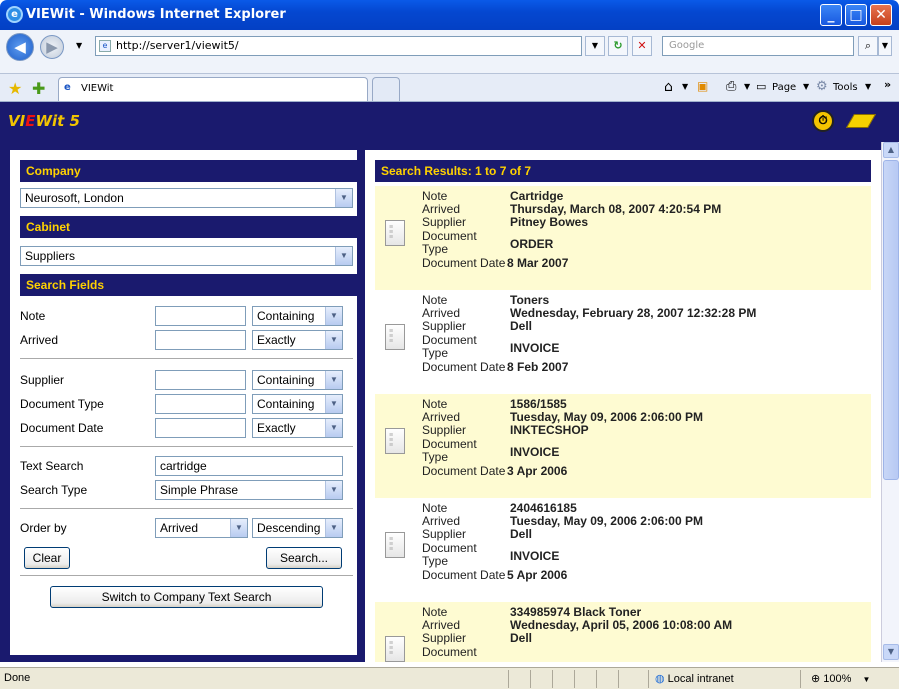 The width and height of the screenshot is (899, 689). What do you see at coordinates (200, 340) in the screenshot?
I see `arrived-input` at bounding box center [200, 340].